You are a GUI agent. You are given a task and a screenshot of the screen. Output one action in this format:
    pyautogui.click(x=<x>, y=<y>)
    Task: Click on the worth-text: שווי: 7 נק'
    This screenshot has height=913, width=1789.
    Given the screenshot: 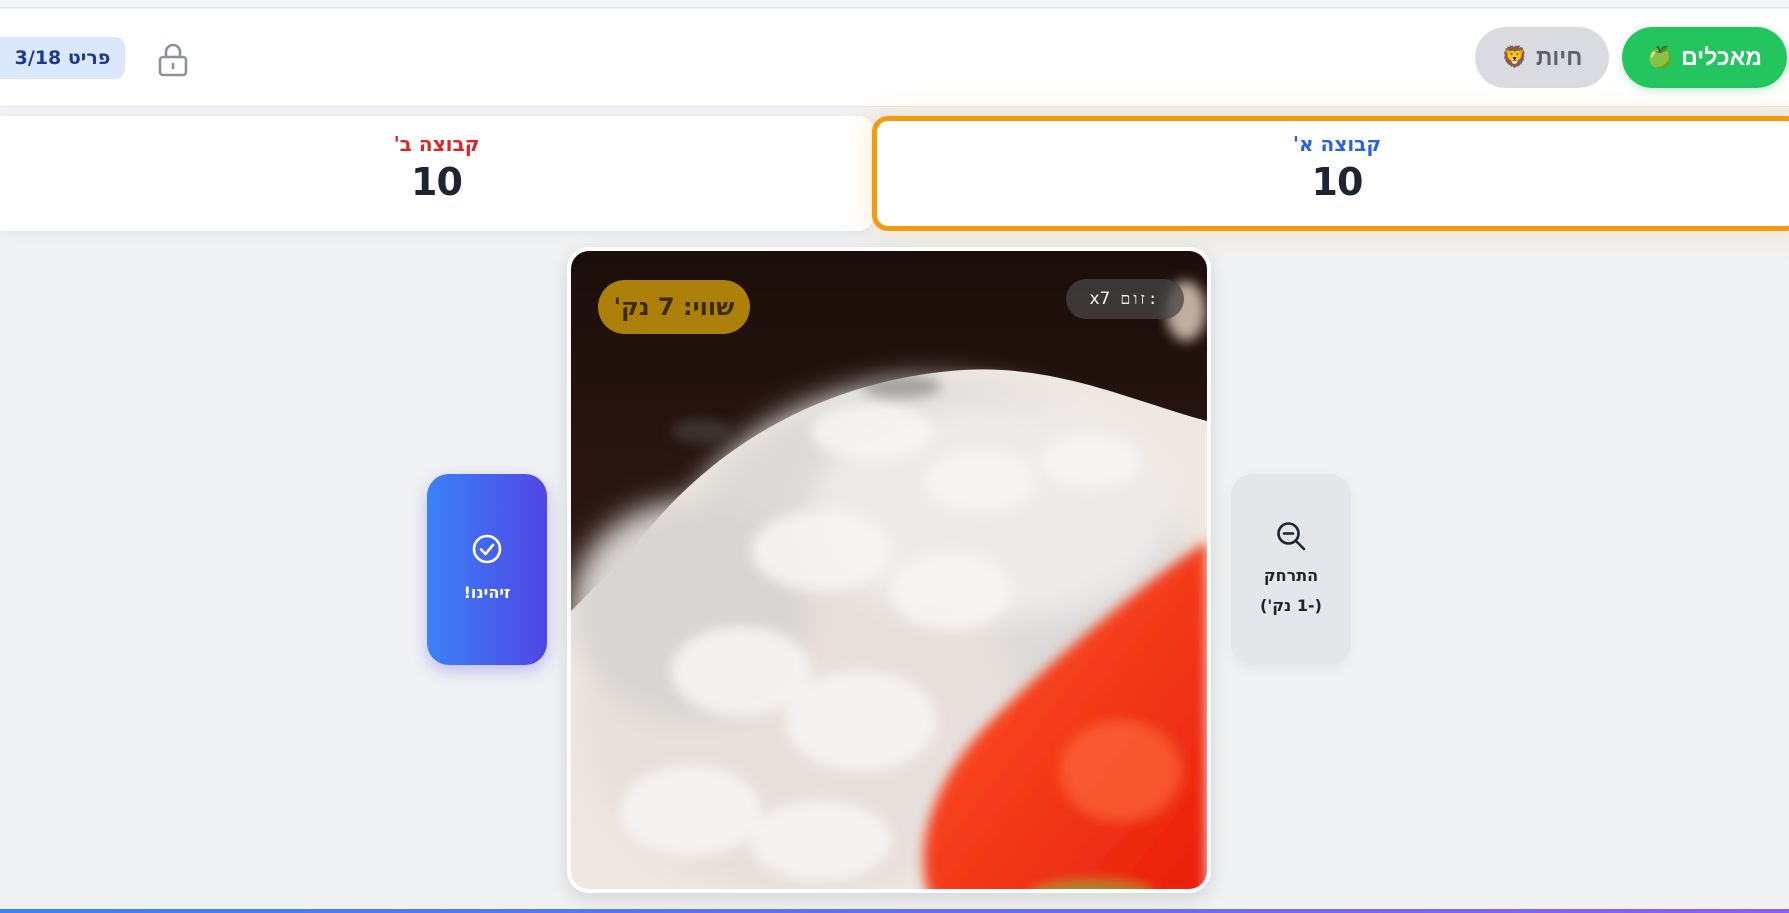 What is the action you would take?
    pyautogui.click(x=674, y=307)
    